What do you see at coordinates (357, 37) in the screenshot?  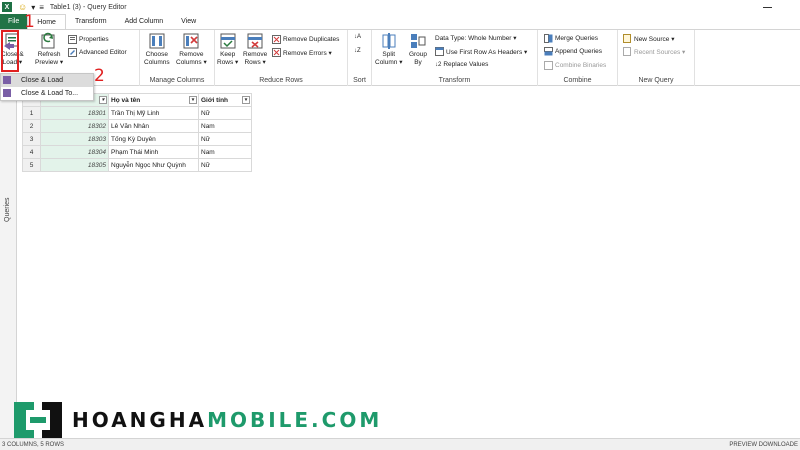 I see `sort-ascending-button: ↓A` at bounding box center [357, 37].